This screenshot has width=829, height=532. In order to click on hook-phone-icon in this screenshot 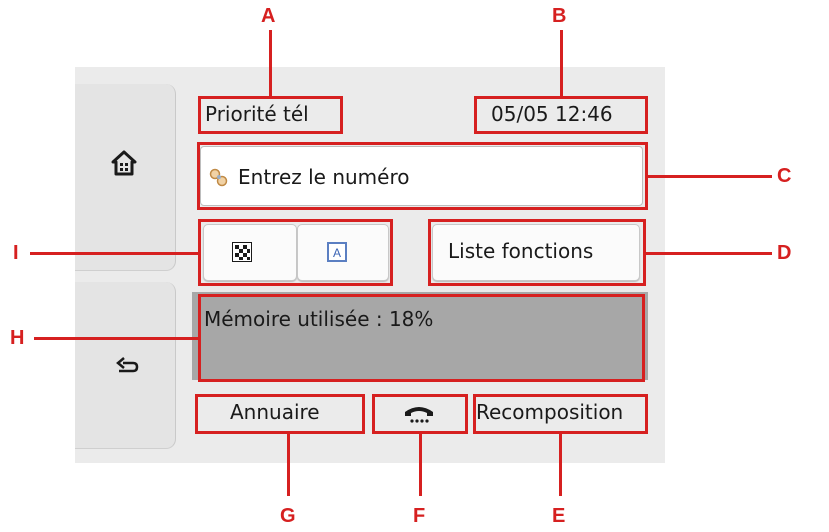, I will do `click(419, 414)`.